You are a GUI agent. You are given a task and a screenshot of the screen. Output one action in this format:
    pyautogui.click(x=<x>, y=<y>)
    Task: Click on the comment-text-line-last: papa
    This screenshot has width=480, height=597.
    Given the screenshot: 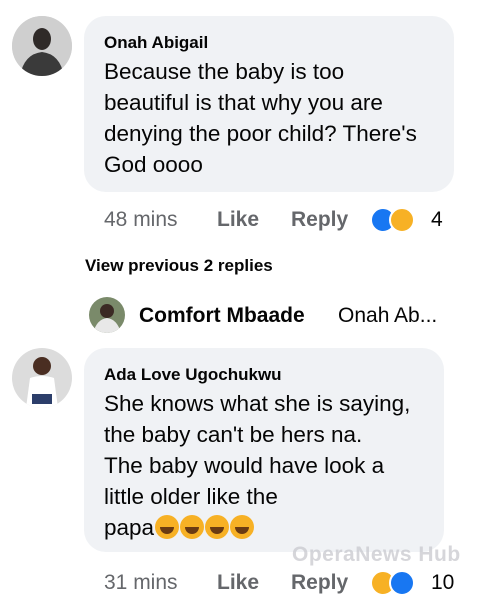 What is the action you would take?
    pyautogui.click(x=257, y=527)
    